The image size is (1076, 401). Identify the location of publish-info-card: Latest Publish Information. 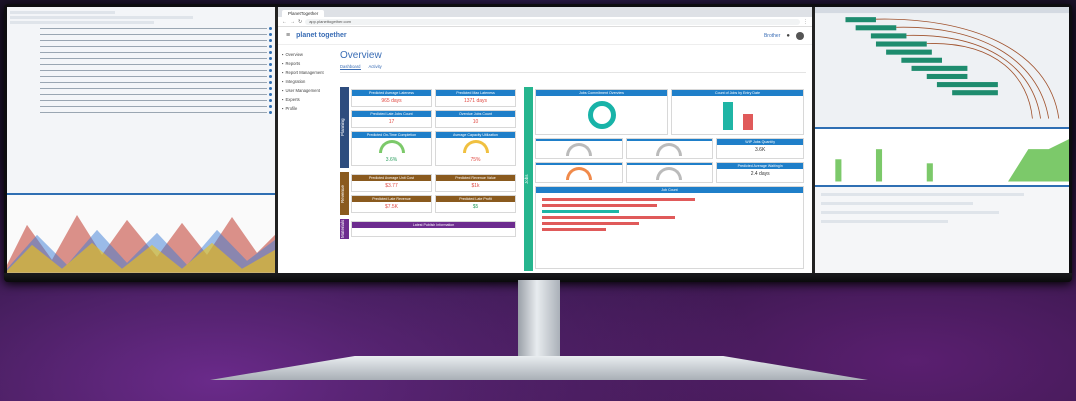
(433, 229).